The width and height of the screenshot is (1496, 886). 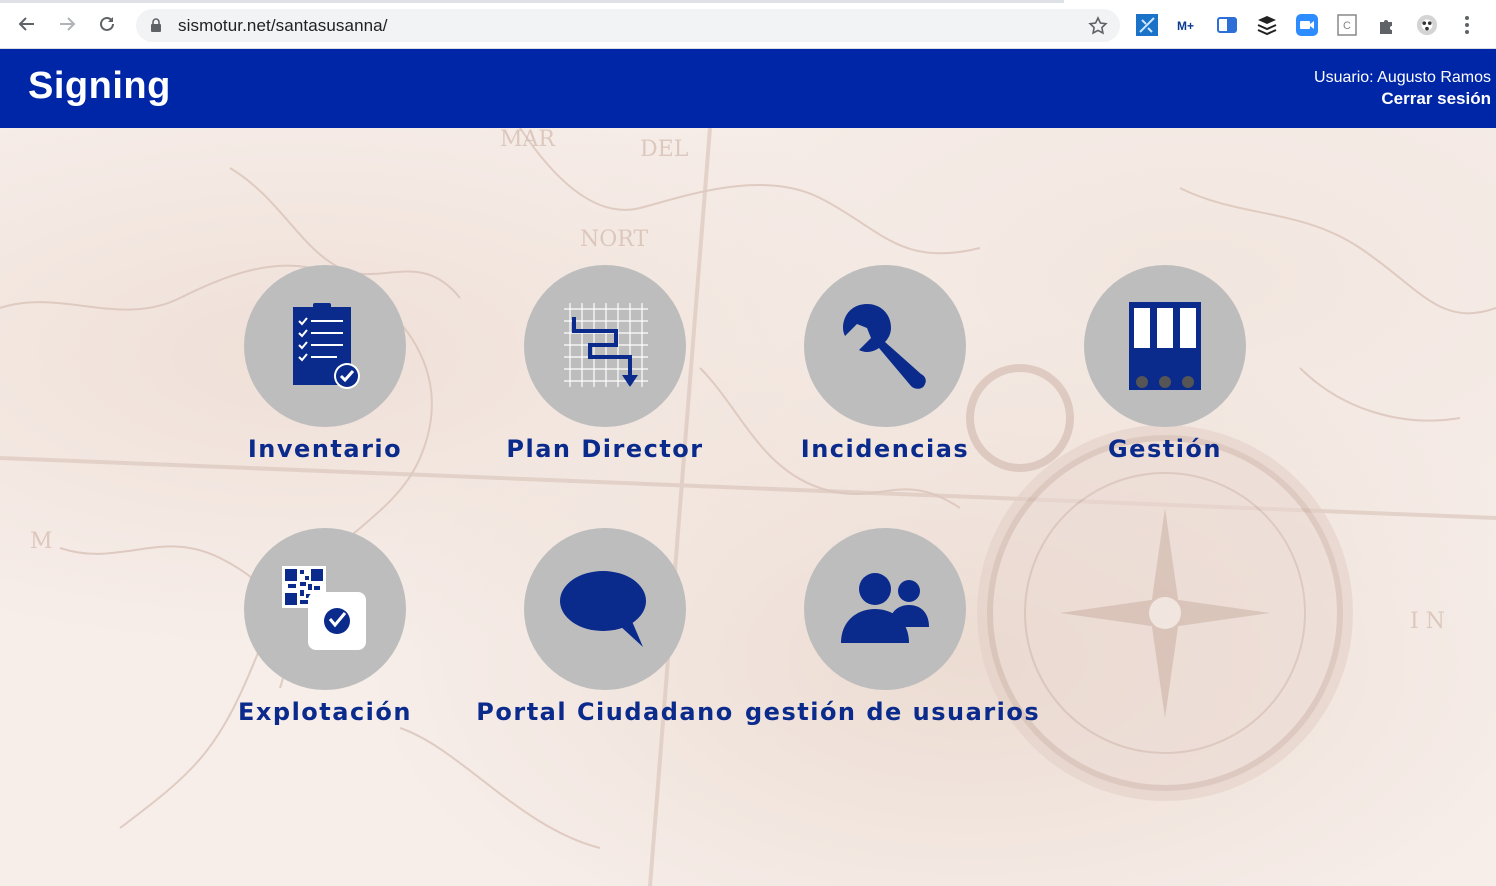 What do you see at coordinates (1467, 25) in the screenshot?
I see `browser-menu-icon` at bounding box center [1467, 25].